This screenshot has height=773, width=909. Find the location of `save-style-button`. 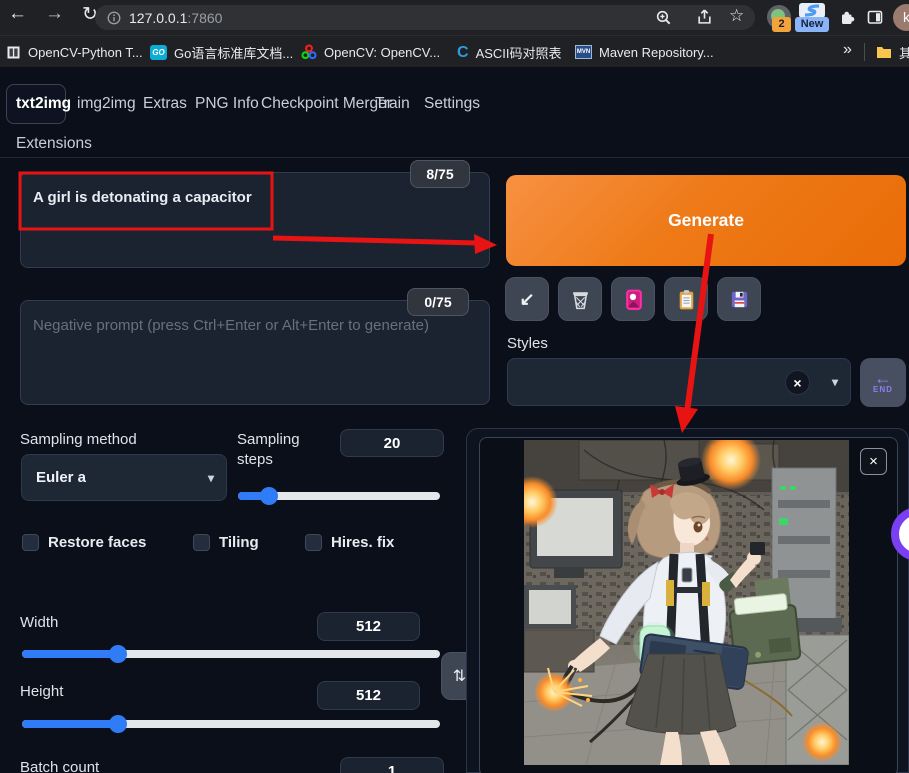

save-style-button is located at coordinates (739, 299).